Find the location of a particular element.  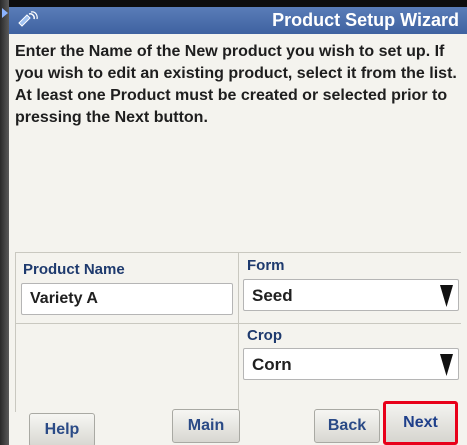

product-name-input is located at coordinates (127, 299).